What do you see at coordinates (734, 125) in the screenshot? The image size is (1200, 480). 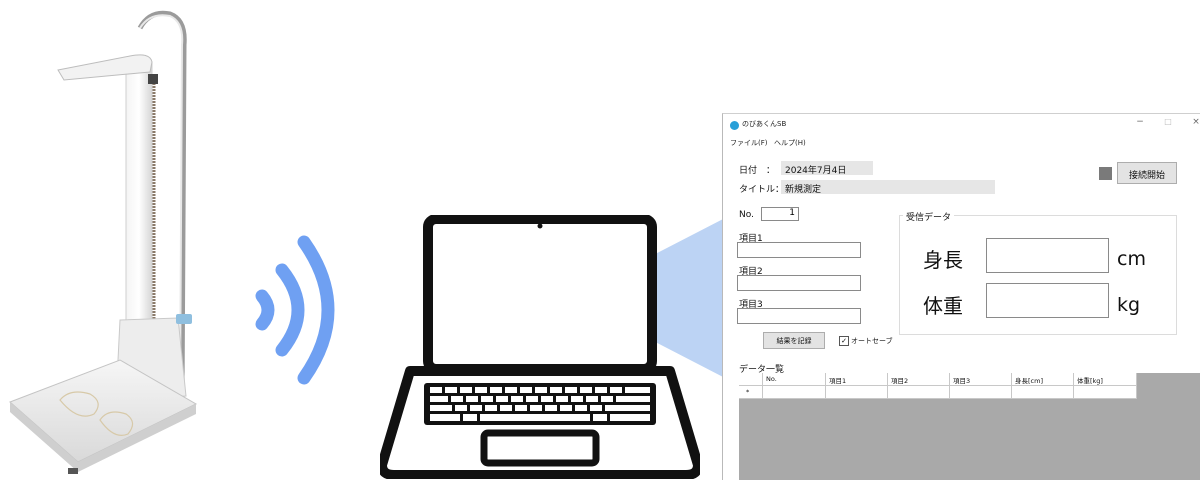 I see `app-logo-icon` at bounding box center [734, 125].